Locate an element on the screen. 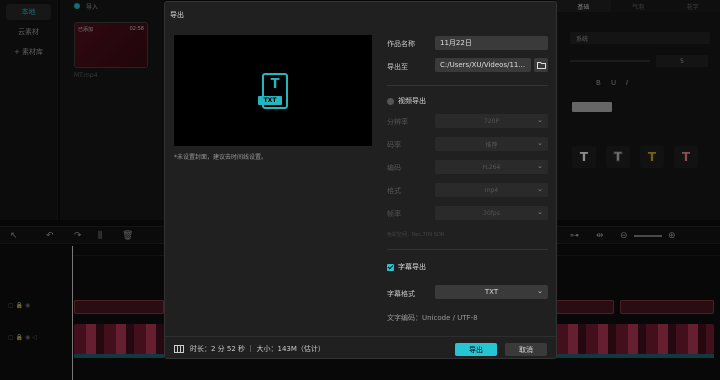 Image resolution: width=720 pixels, height=380 pixels. txt-badge: TXT is located at coordinates (270, 100).